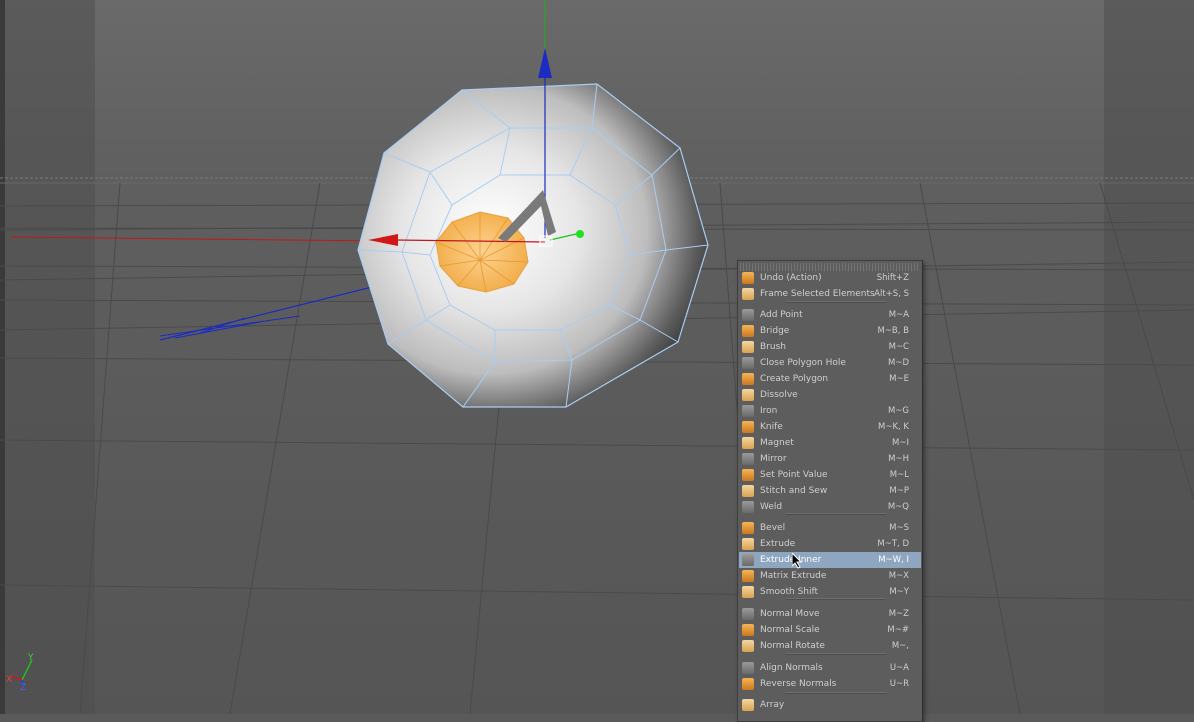 The width and height of the screenshot is (1194, 722). I want to click on menu-item-shortcut: M~C, so click(898, 347).